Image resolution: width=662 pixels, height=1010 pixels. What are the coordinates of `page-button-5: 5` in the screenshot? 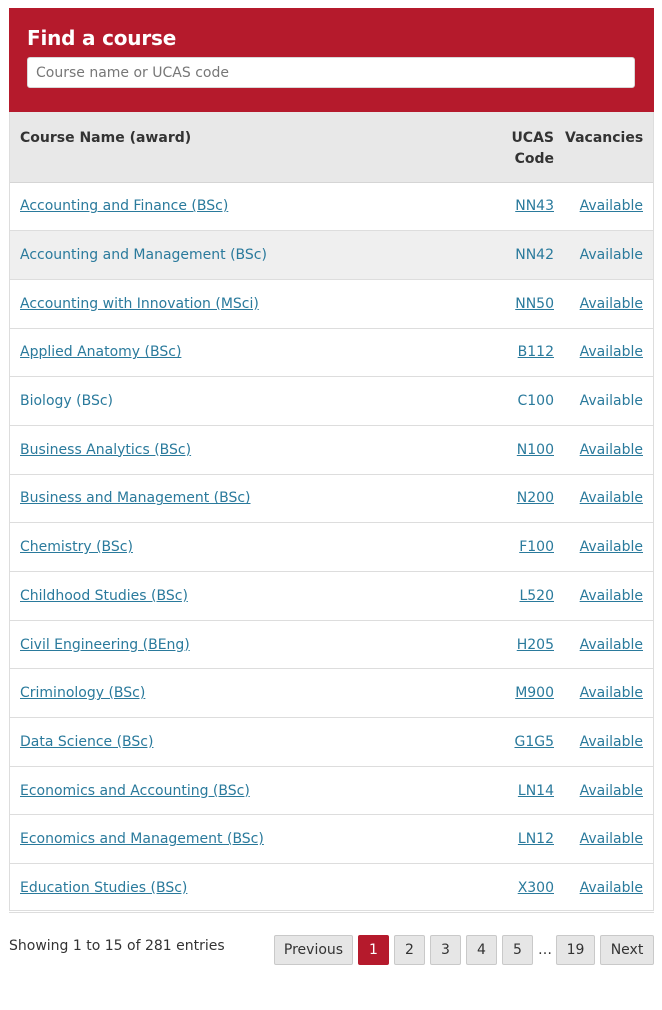 It's located at (517, 950).